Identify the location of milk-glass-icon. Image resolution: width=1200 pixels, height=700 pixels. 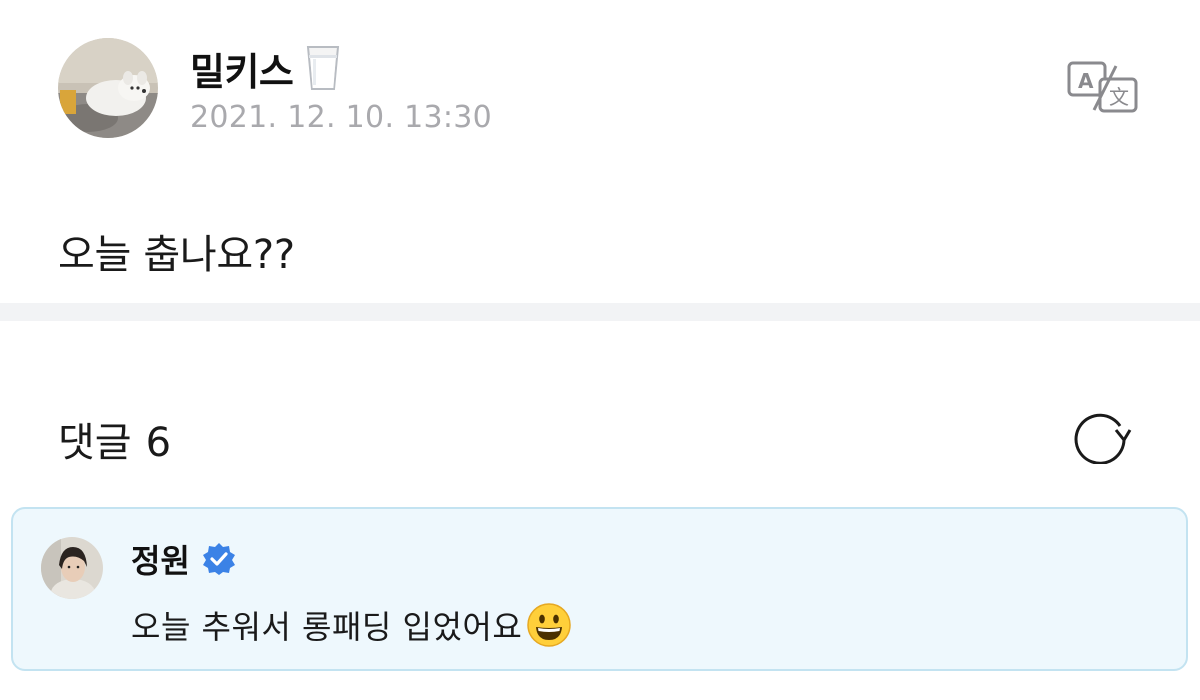
(323, 68).